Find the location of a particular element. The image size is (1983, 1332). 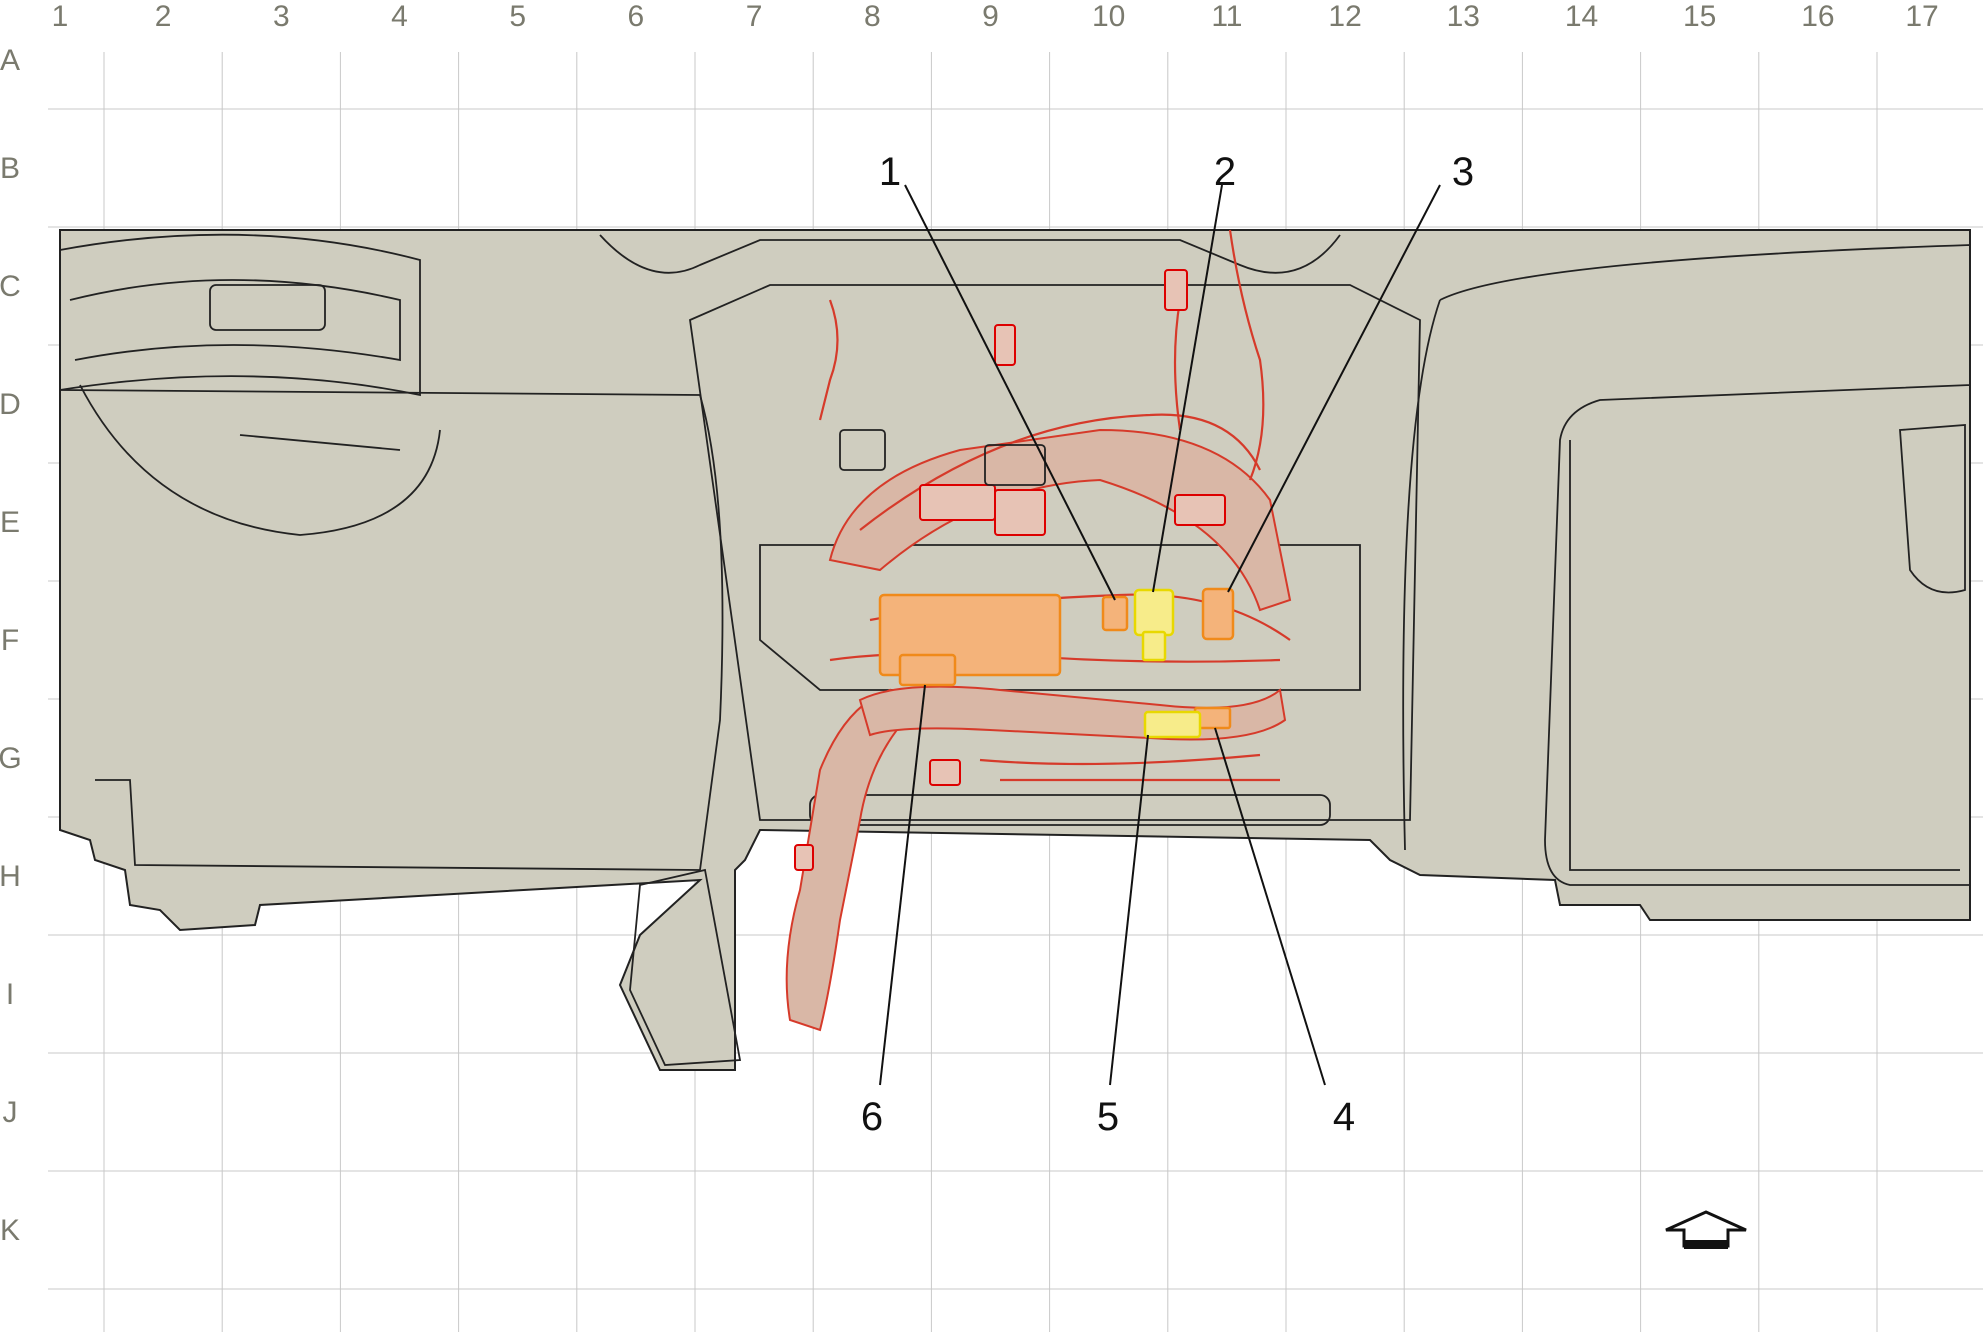

grid-column-label: 16 is located at coordinates (1817, 16).